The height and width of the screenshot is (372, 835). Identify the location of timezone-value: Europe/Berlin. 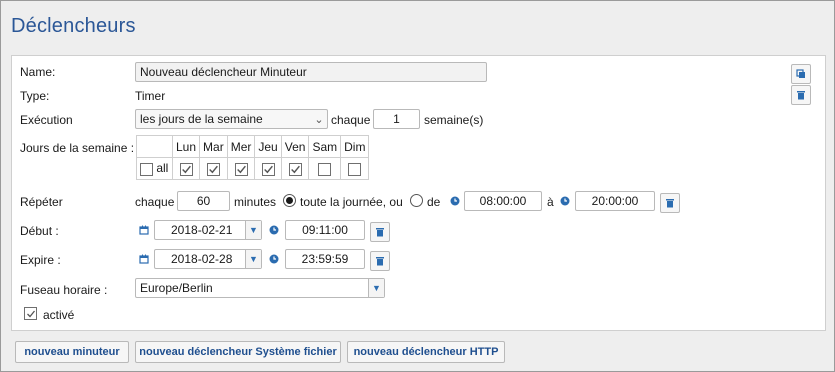
(176, 288).